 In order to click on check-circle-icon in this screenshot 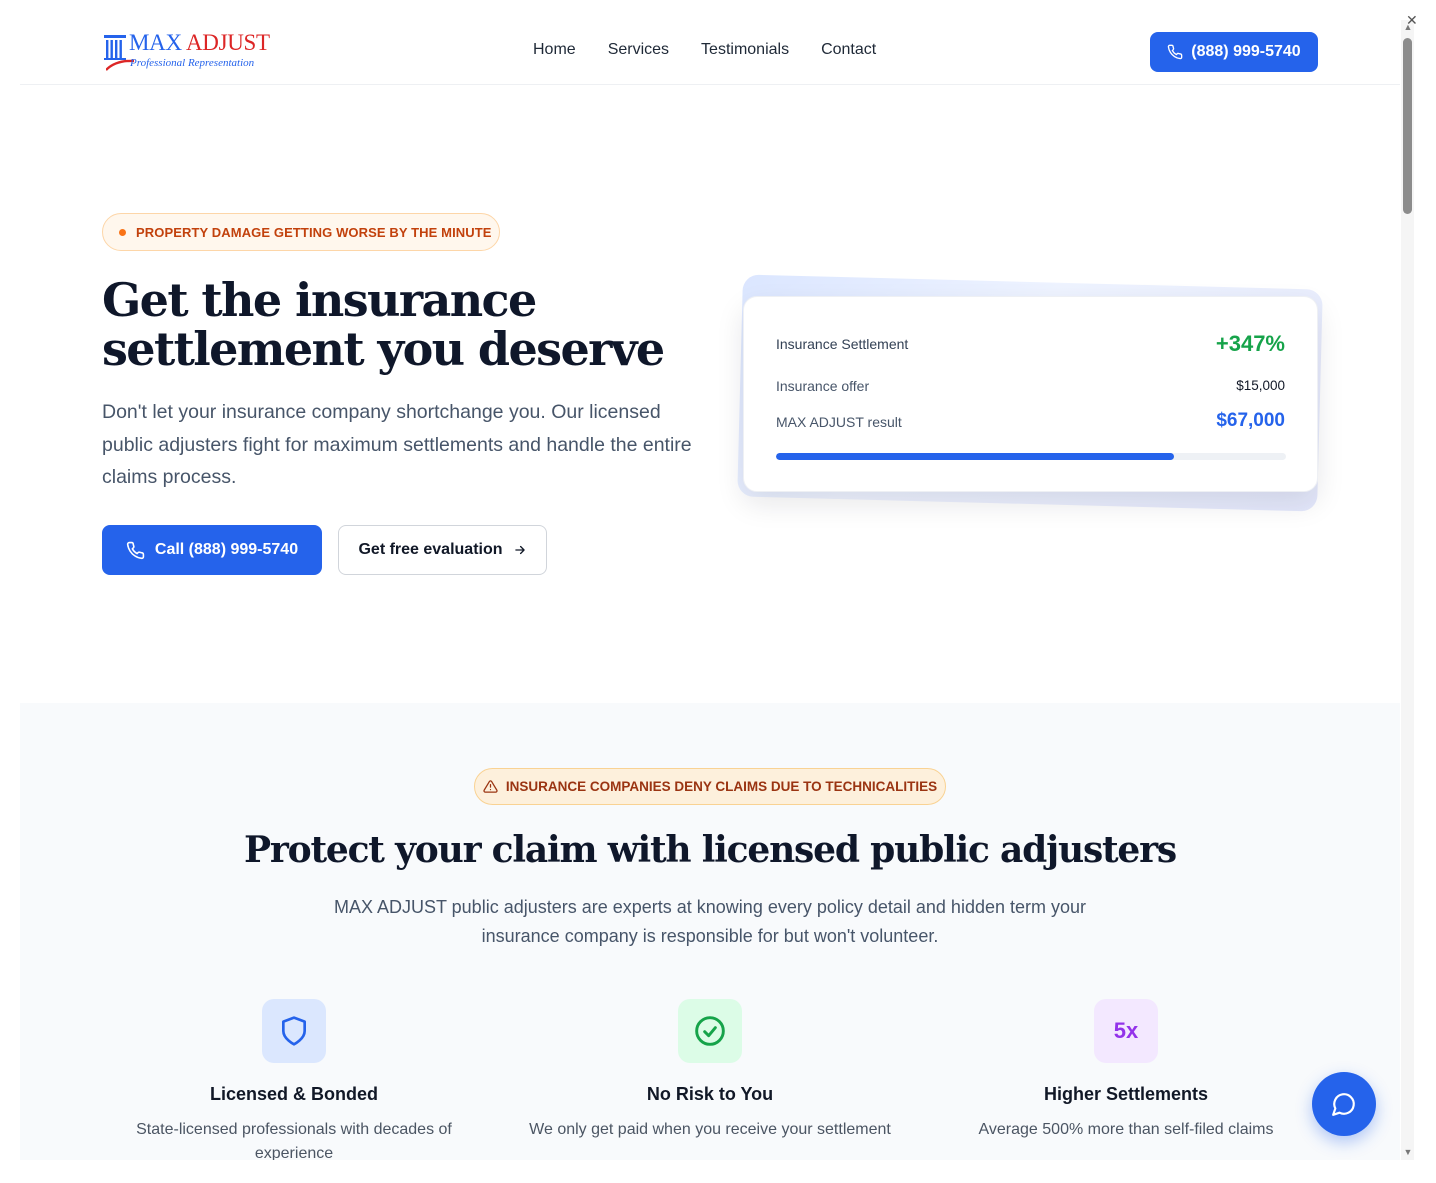, I will do `click(710, 1031)`.